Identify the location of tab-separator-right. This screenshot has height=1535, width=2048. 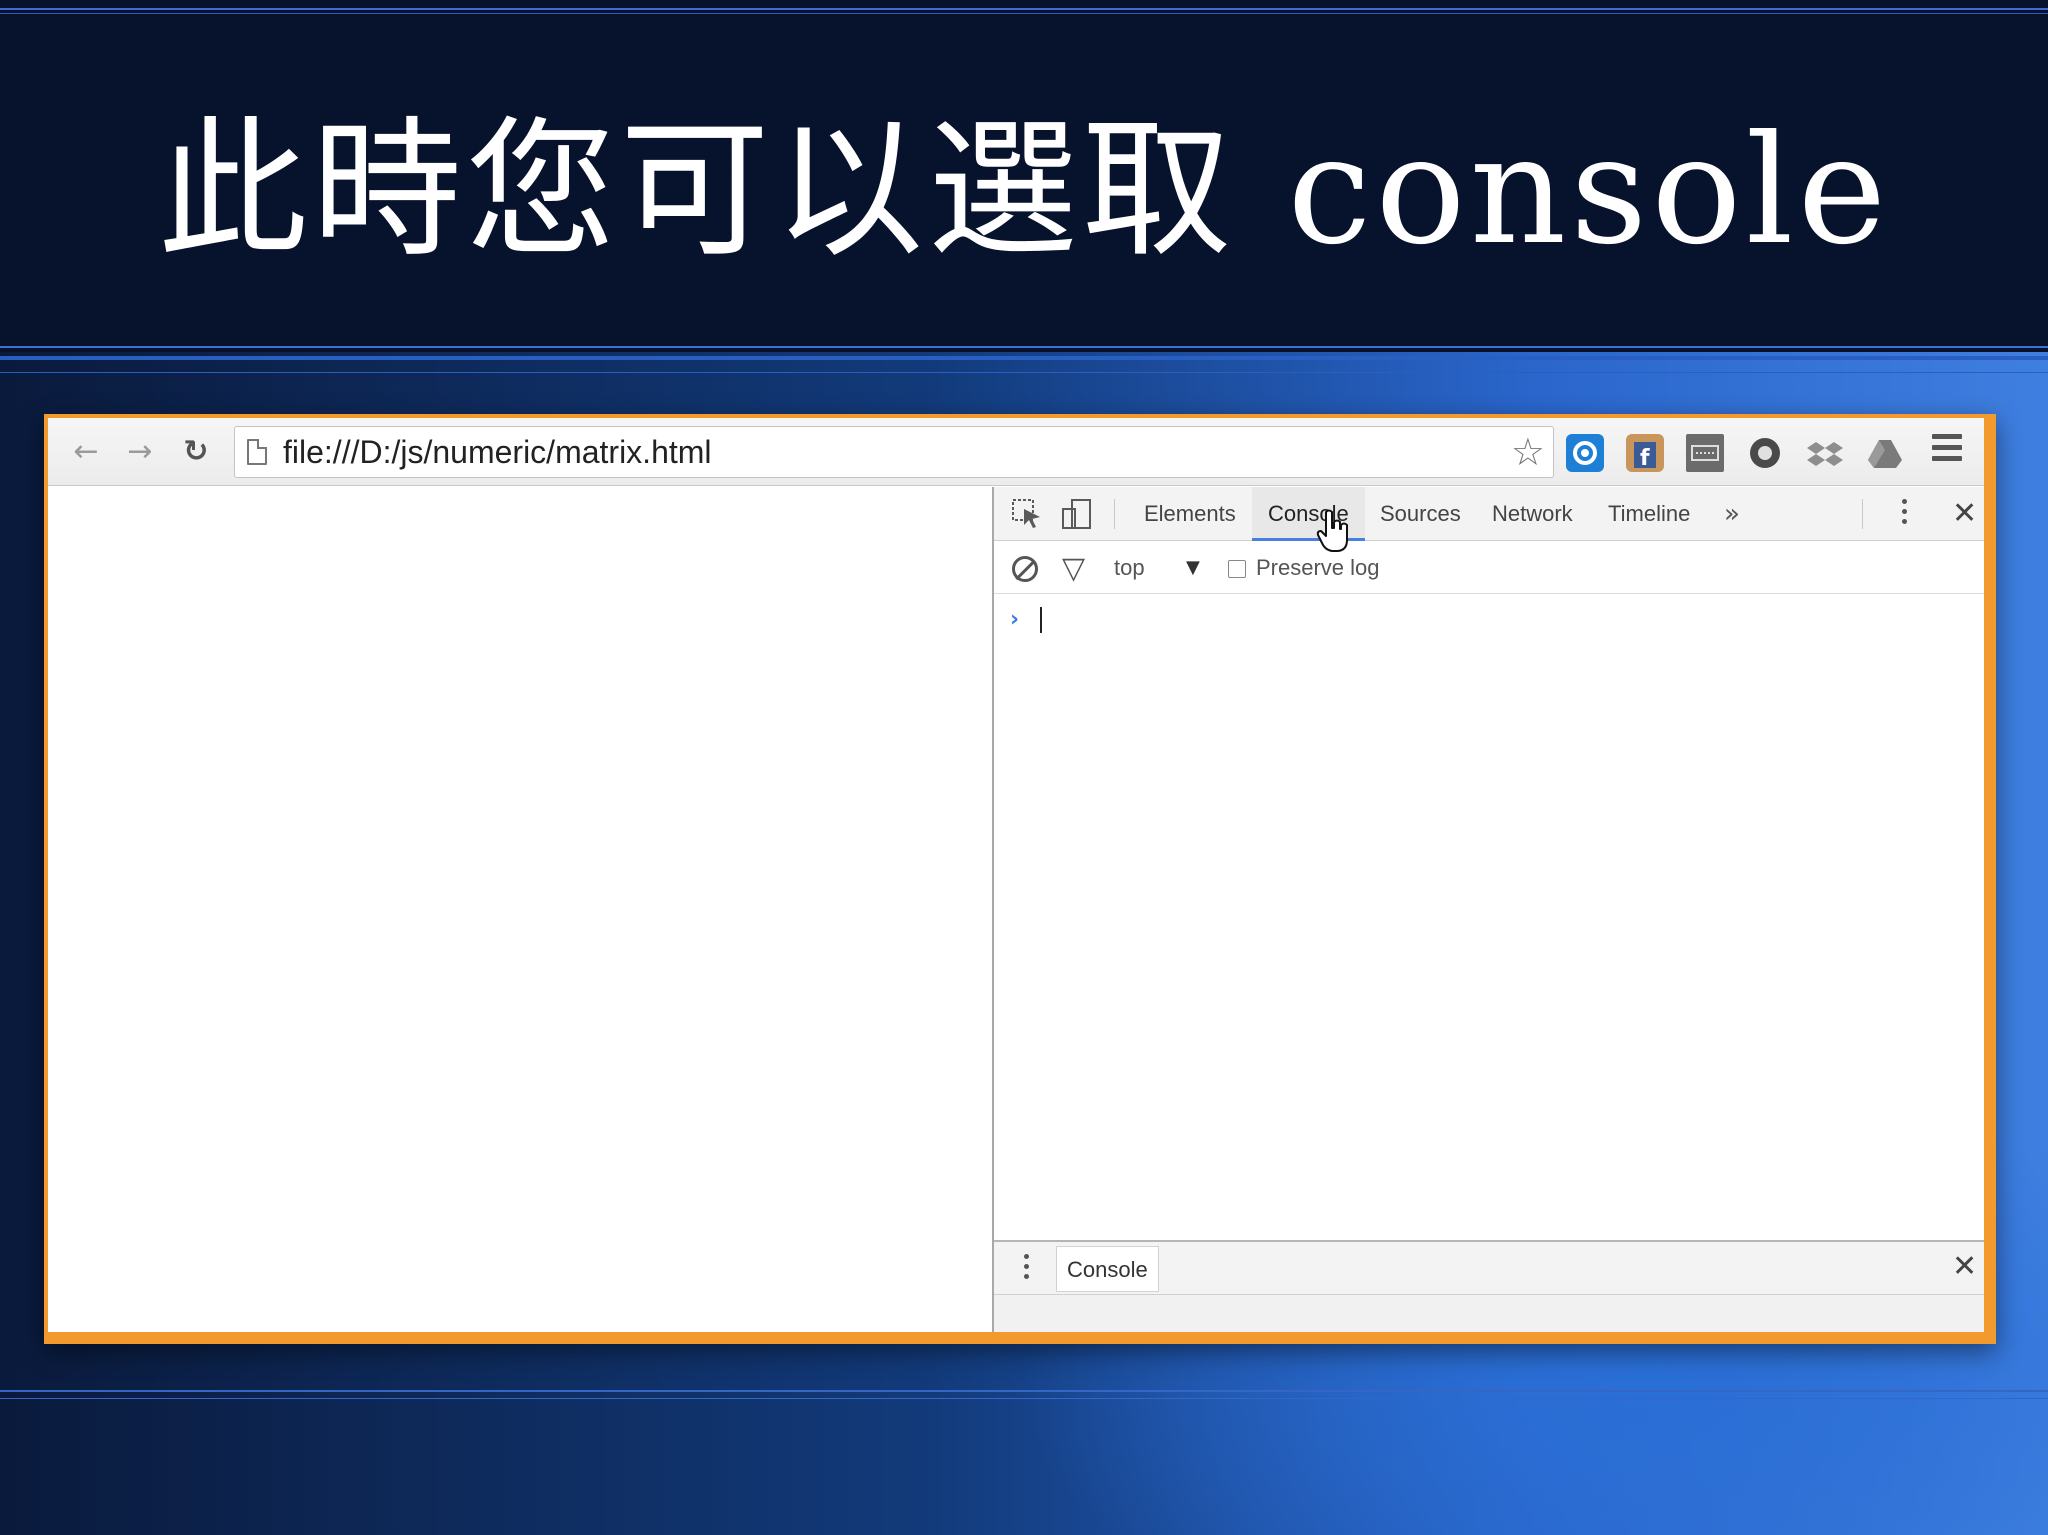
(1862, 514).